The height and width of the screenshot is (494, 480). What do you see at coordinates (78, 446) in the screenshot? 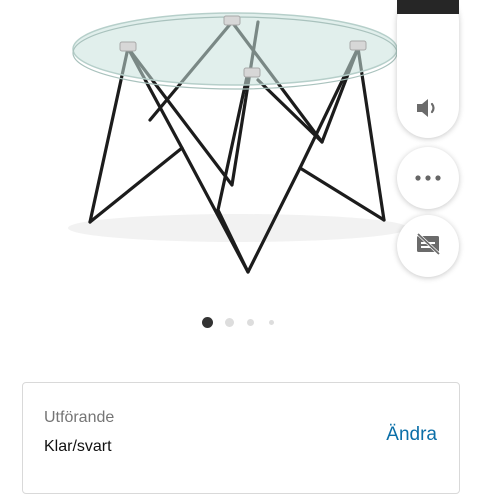
I see `variant-value: Klar/svart` at bounding box center [78, 446].